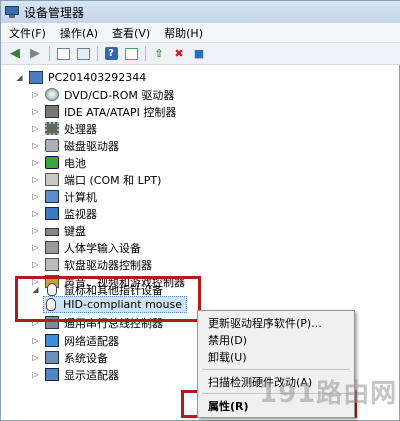  Describe the element at coordinates (64, 128) in the screenshot. I see `tree-item-processor: ▷ 处理器` at that location.